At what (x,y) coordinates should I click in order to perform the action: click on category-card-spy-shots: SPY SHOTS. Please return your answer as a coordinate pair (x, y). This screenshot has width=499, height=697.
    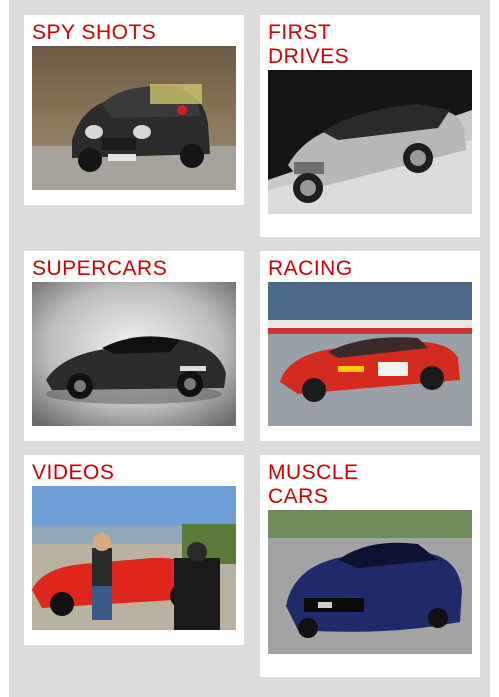
    Looking at the image, I should click on (134, 110).